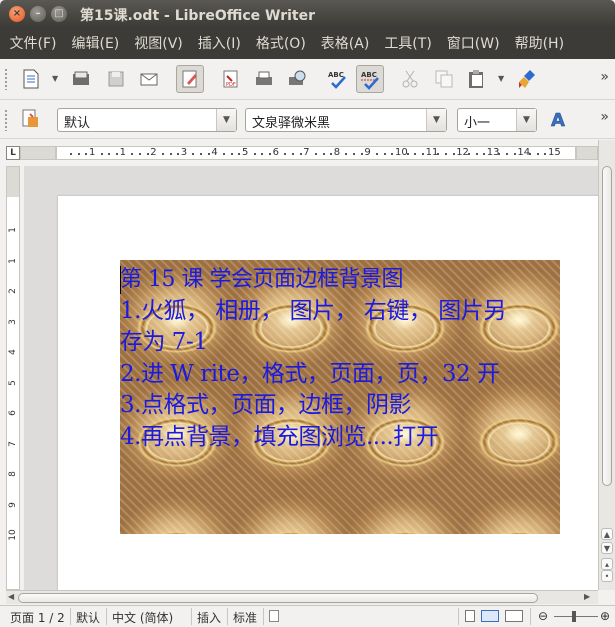  What do you see at coordinates (280, 43) in the screenshot?
I see `menu-format: 格式(O)` at bounding box center [280, 43].